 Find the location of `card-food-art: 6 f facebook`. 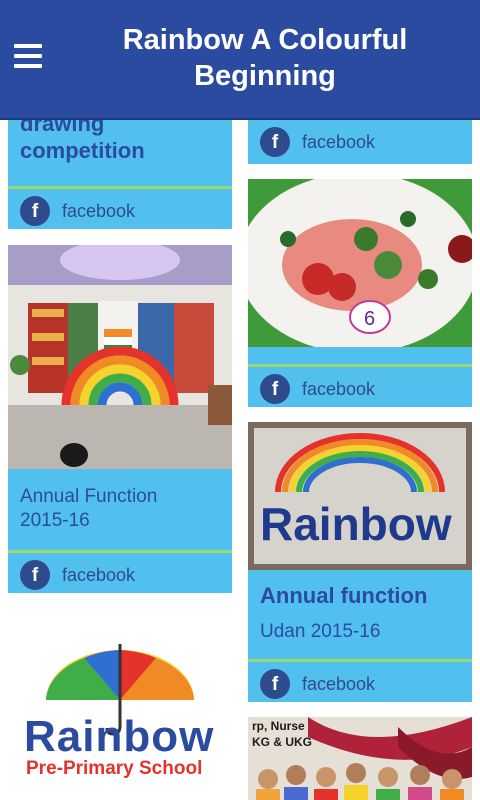

card-food-art: 6 f facebook is located at coordinates (360, 293).